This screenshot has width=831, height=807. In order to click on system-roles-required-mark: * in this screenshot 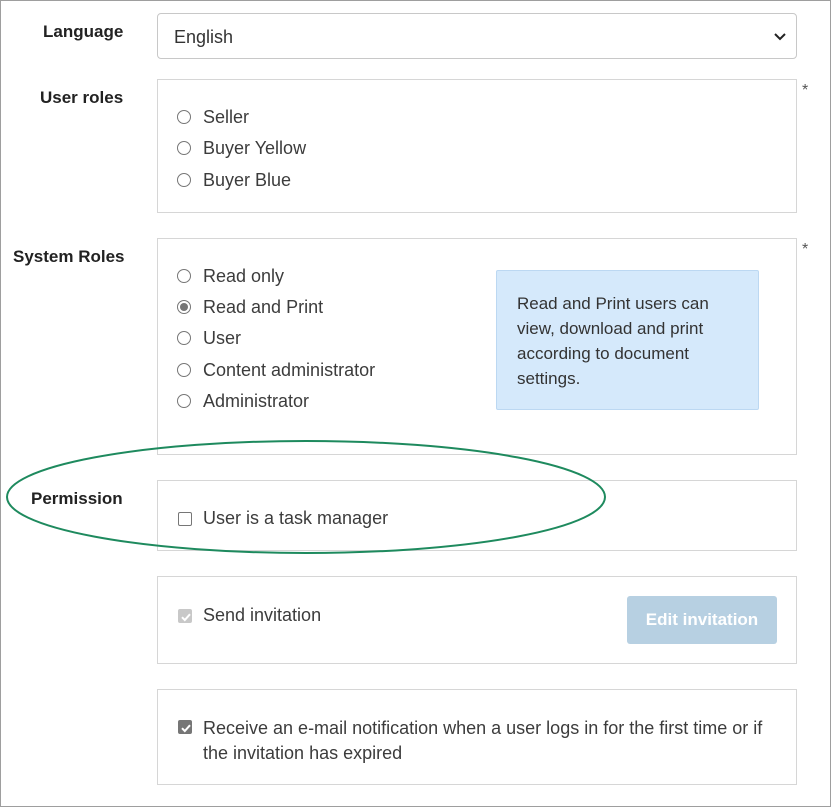, I will do `click(805, 249)`.